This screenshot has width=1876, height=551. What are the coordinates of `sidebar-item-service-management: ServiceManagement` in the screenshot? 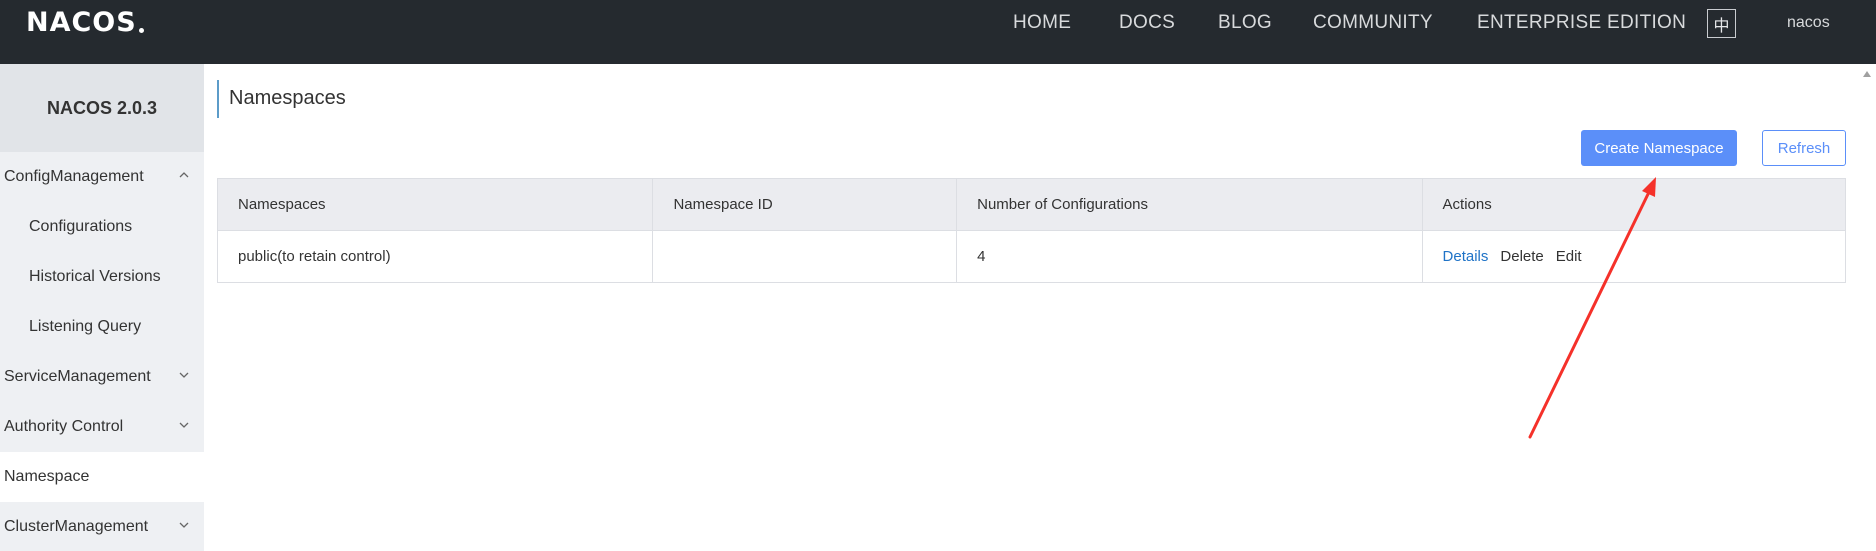 It's located at (102, 377).